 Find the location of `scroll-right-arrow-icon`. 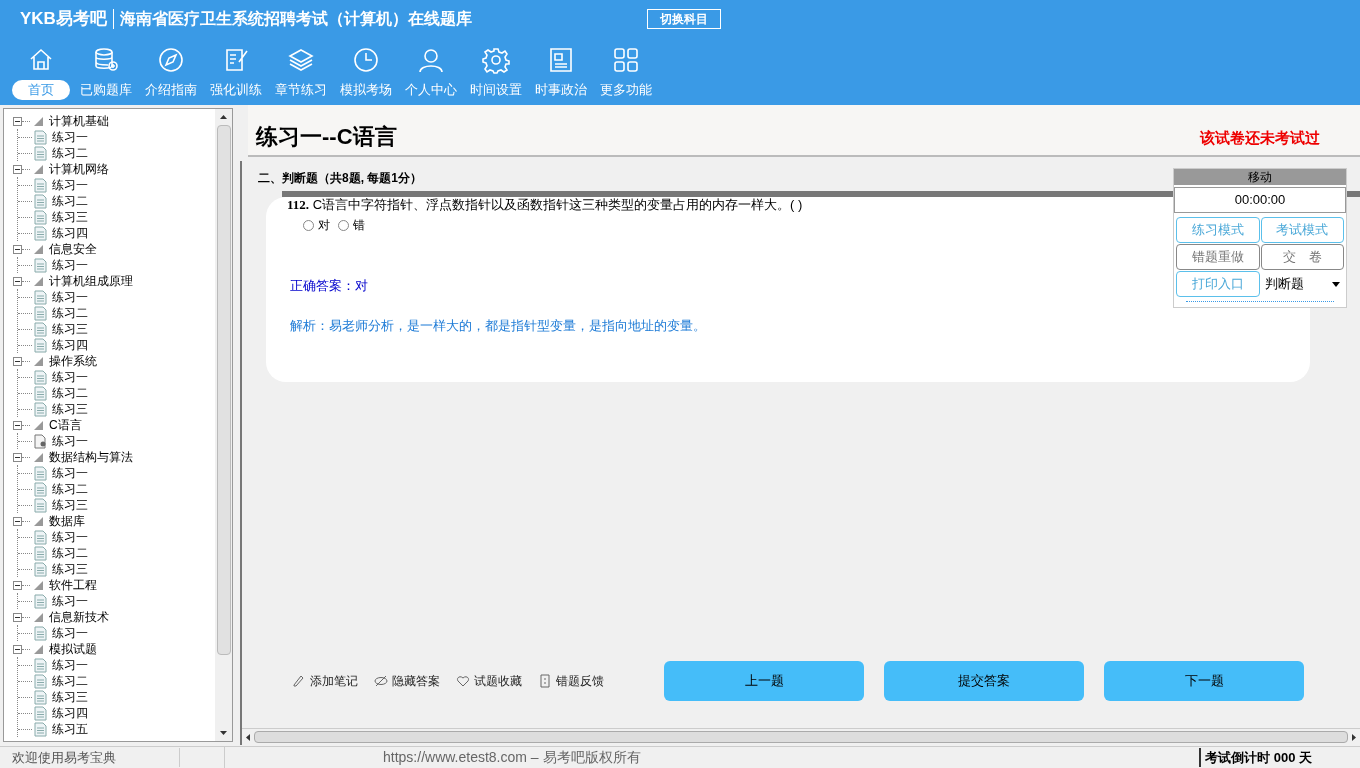

scroll-right-arrow-icon is located at coordinates (1354, 737).